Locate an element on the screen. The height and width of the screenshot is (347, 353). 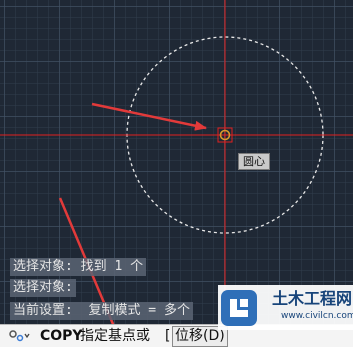
annotation-arrow-to-center is located at coordinates (149, 116).